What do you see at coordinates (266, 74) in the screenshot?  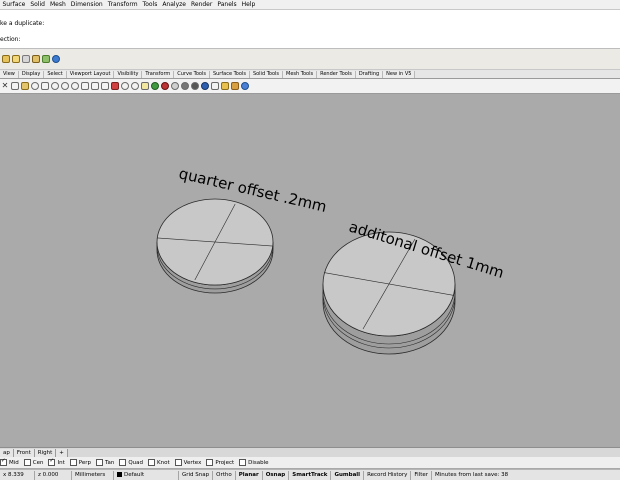 I see `tab-solid-tools: Solid Tools` at bounding box center [266, 74].